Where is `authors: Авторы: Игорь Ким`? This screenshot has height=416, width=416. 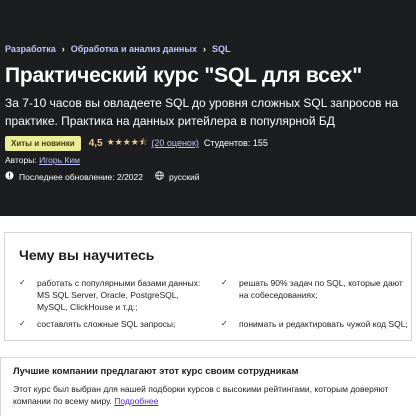
authors: Авторы: Игорь Ким is located at coordinates (42, 160).